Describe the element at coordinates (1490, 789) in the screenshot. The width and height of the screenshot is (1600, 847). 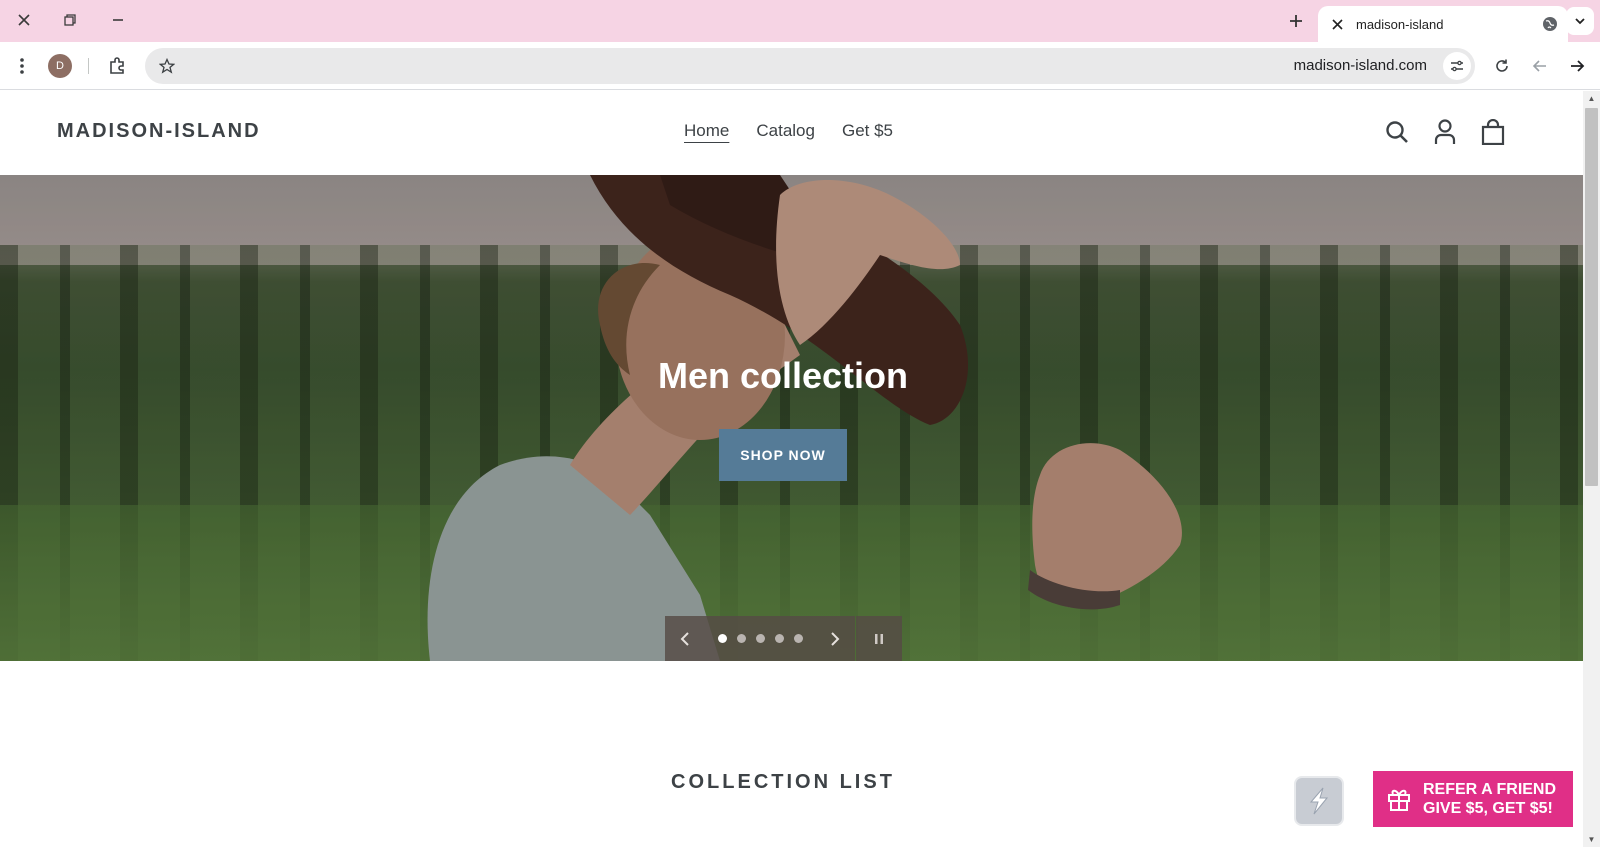
I see `refer-line-1: REFER A FRIEND` at that location.